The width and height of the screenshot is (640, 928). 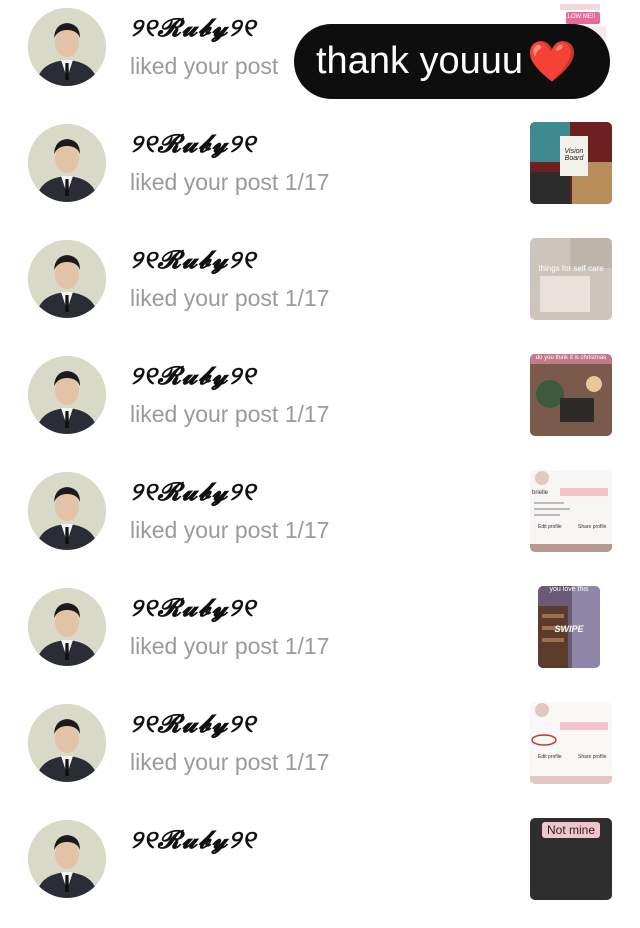 I want to click on thumbnail-caption: Not mine, so click(x=571, y=830).